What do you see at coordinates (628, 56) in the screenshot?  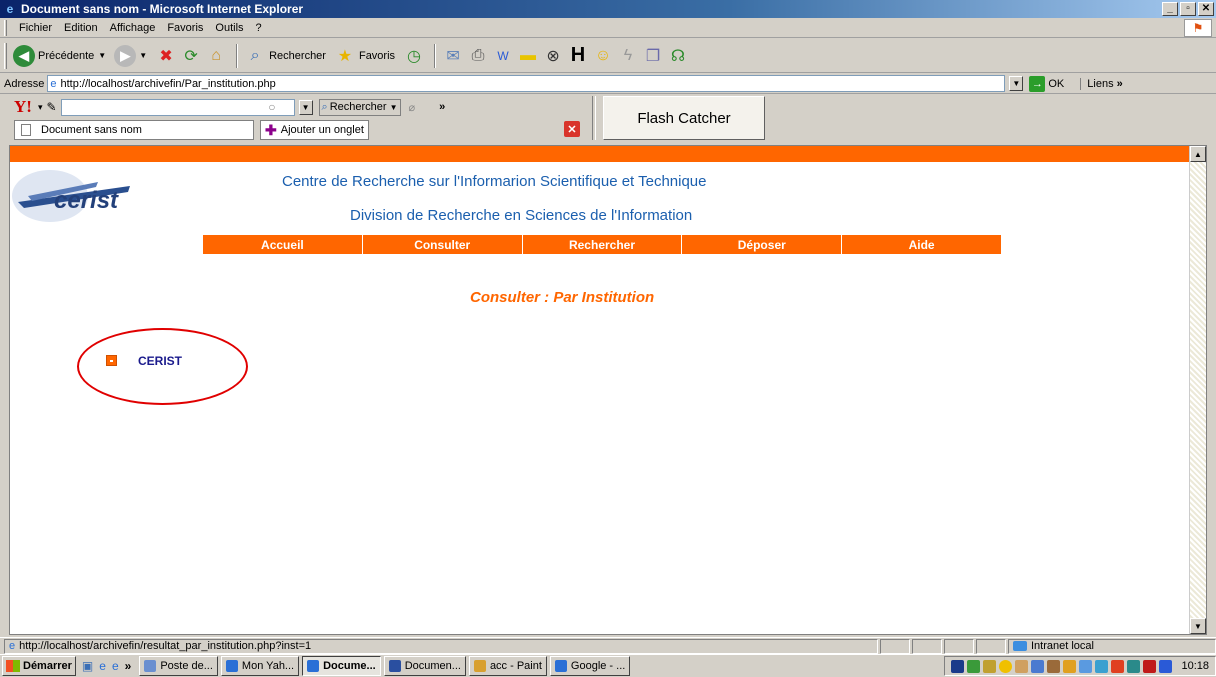 I see `lightning-icon: ϟ` at bounding box center [628, 56].